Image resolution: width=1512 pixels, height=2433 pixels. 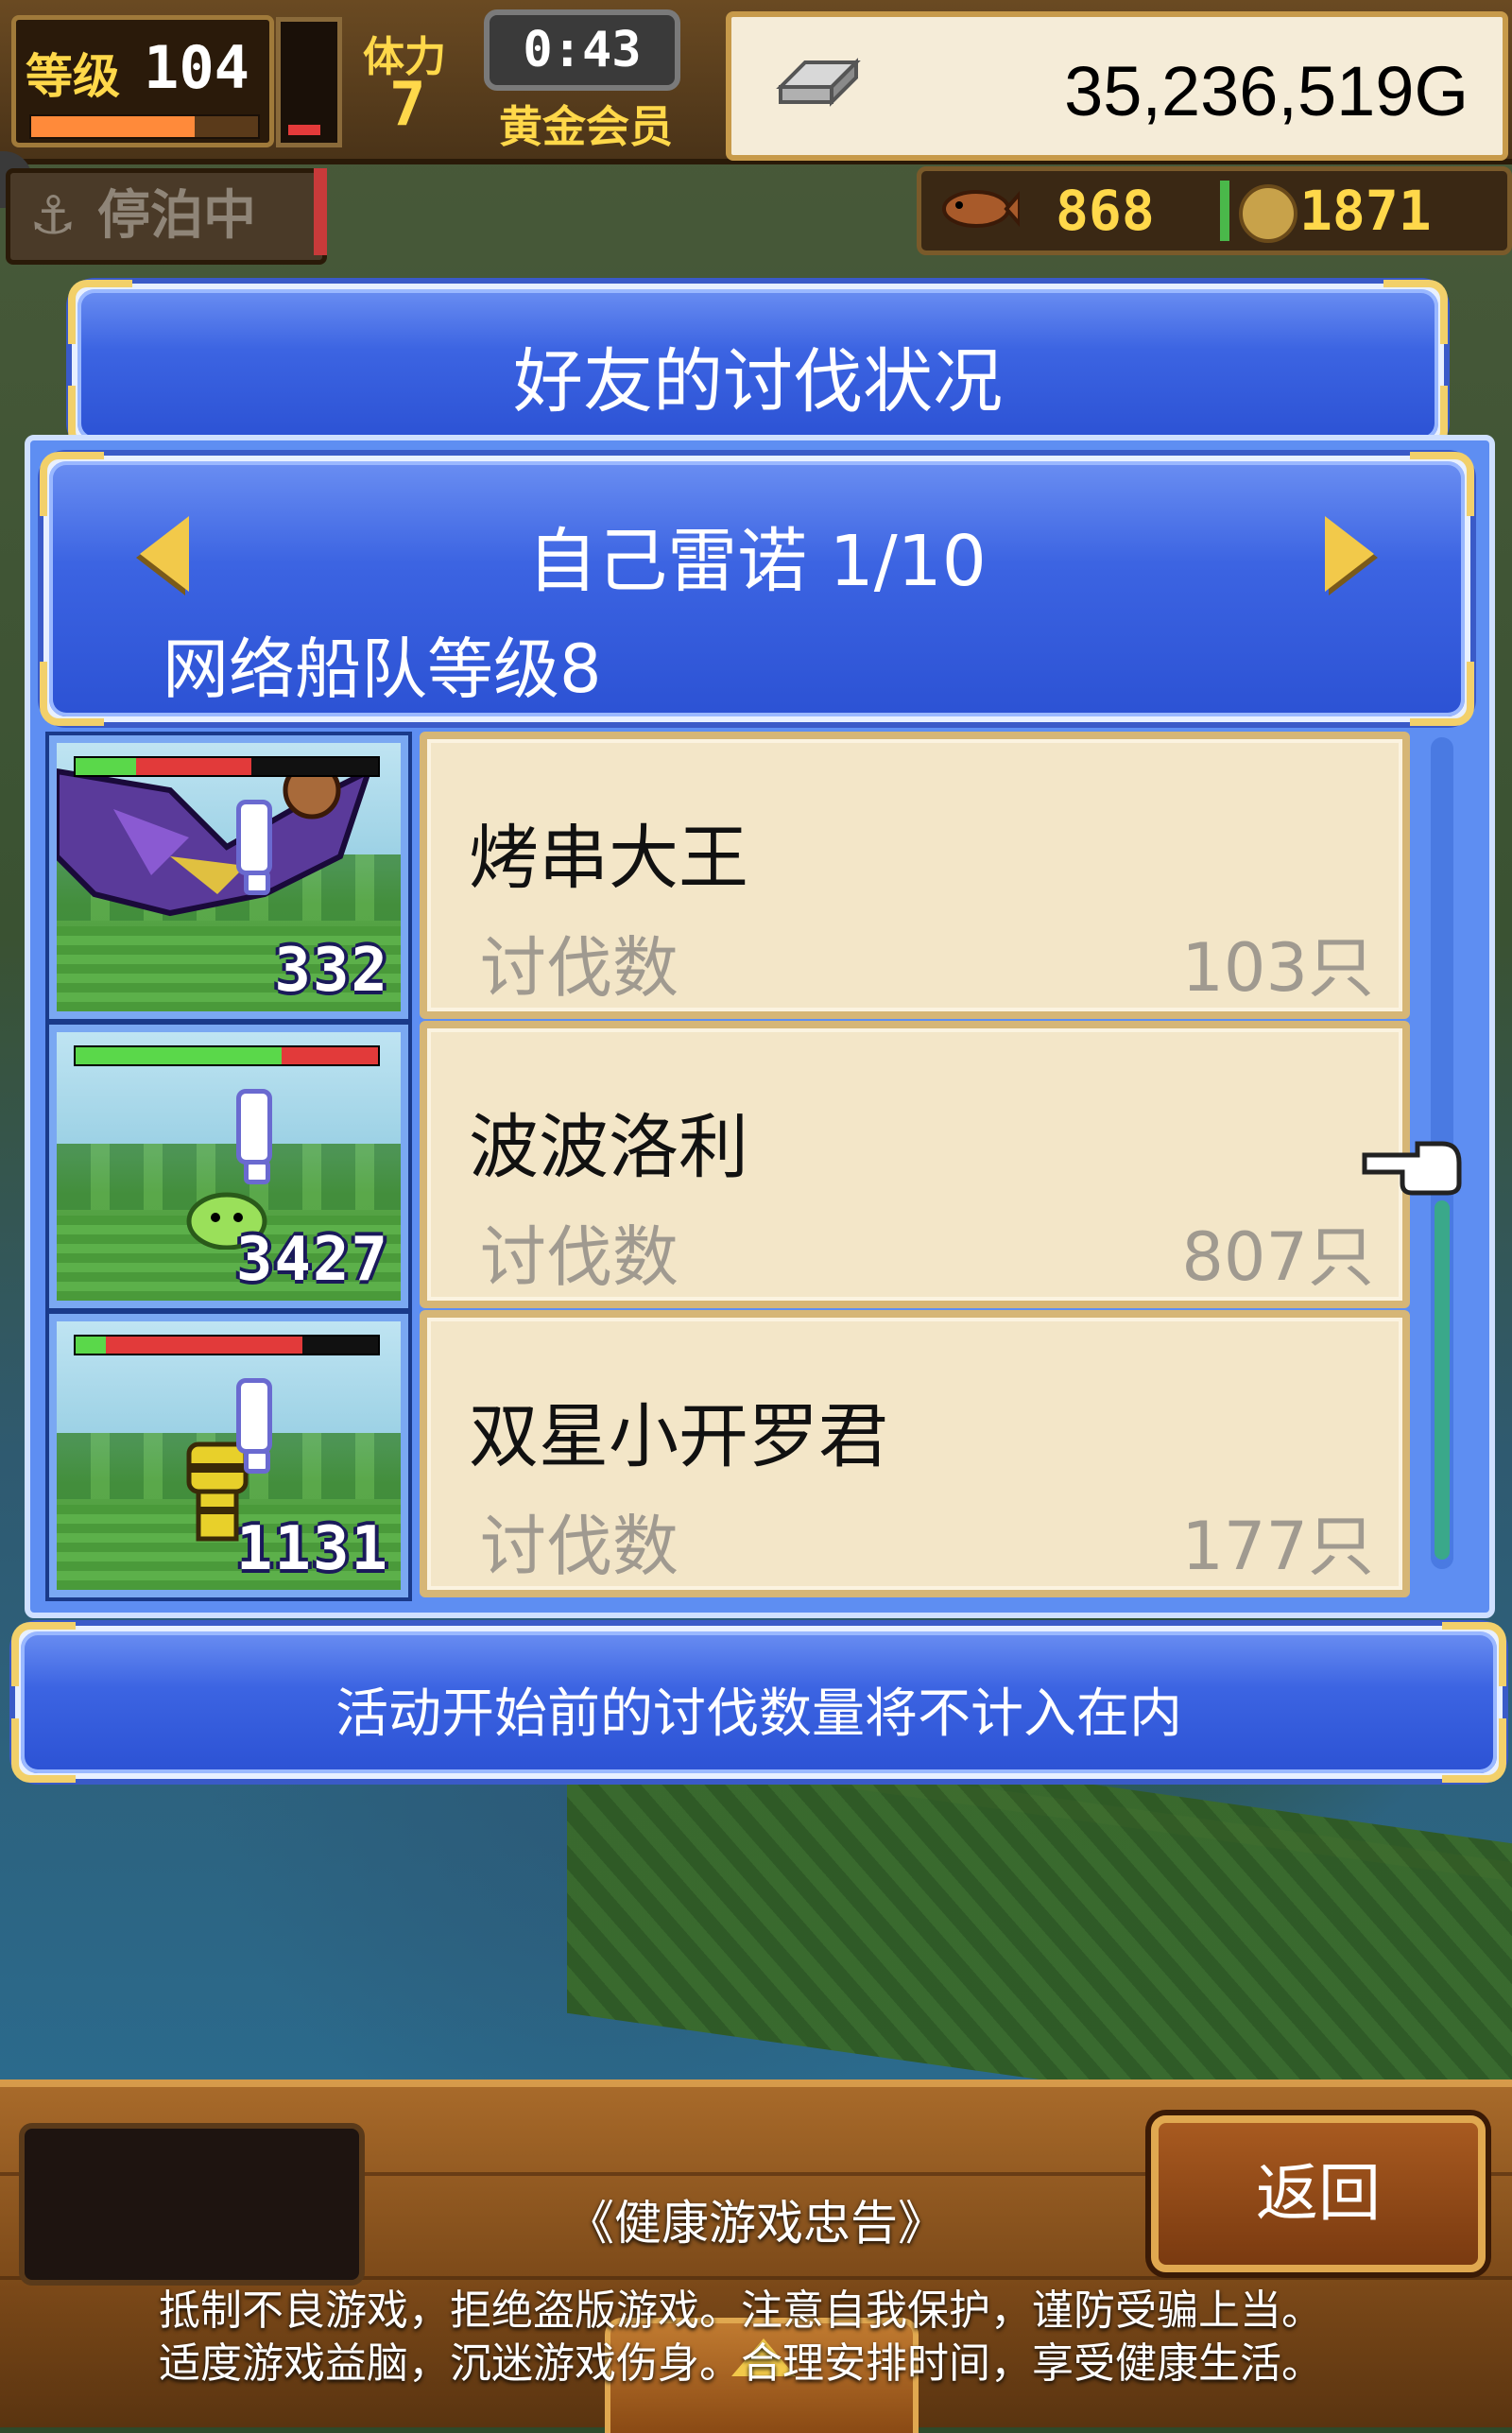 What do you see at coordinates (113, 126) in the screenshot?
I see `level-progress-fill` at bounding box center [113, 126].